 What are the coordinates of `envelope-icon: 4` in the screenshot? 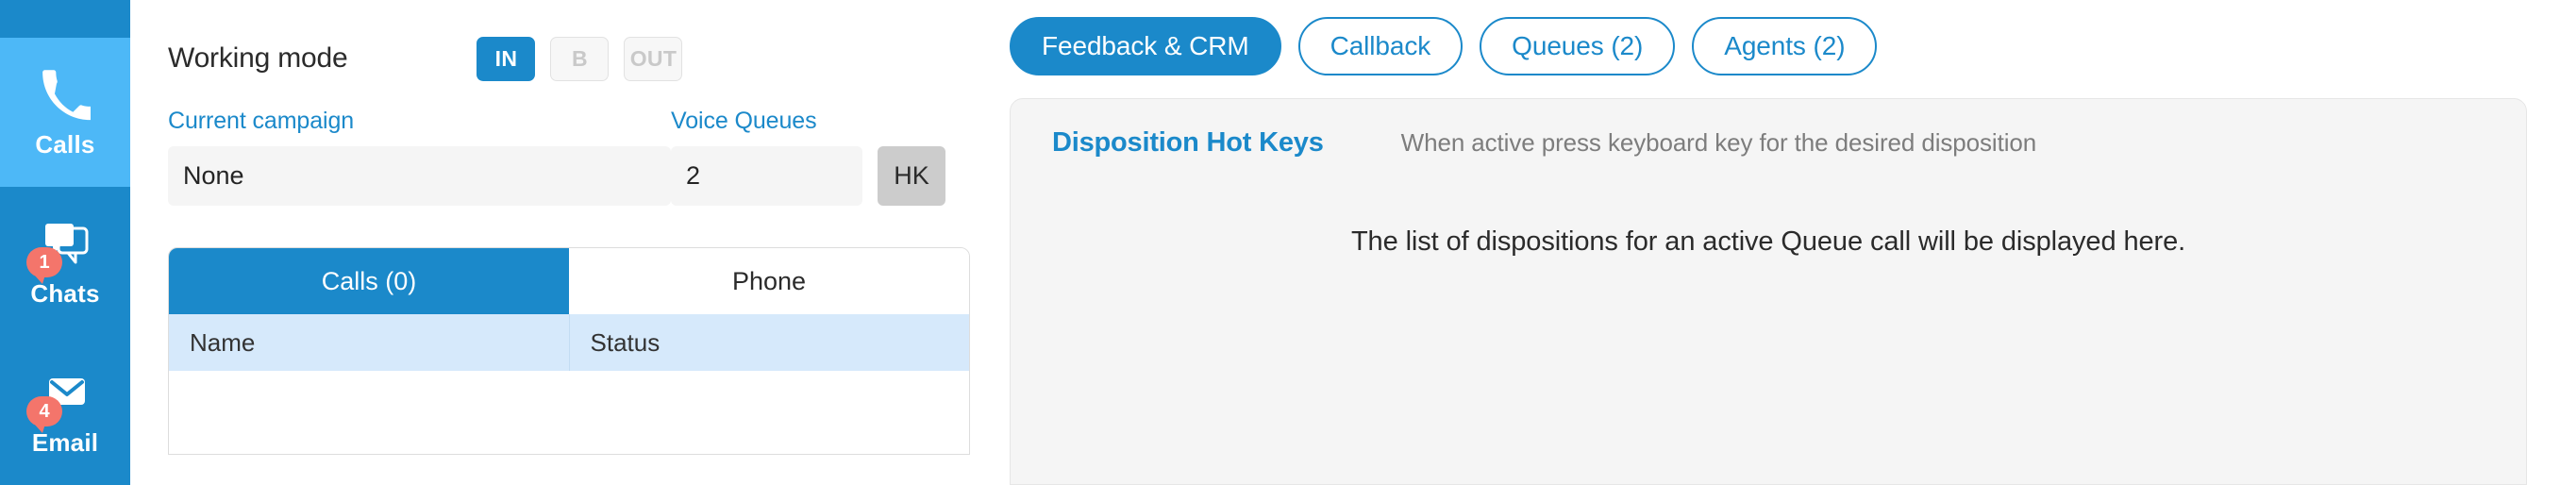 It's located at (60, 399).